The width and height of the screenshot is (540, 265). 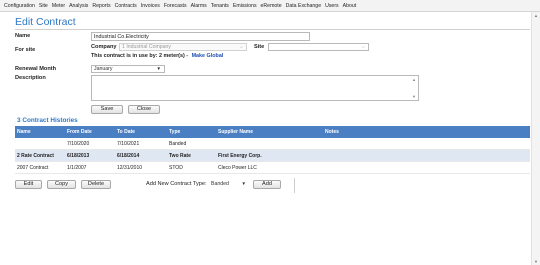 What do you see at coordinates (272, 29) in the screenshot?
I see `title-divider` at bounding box center [272, 29].